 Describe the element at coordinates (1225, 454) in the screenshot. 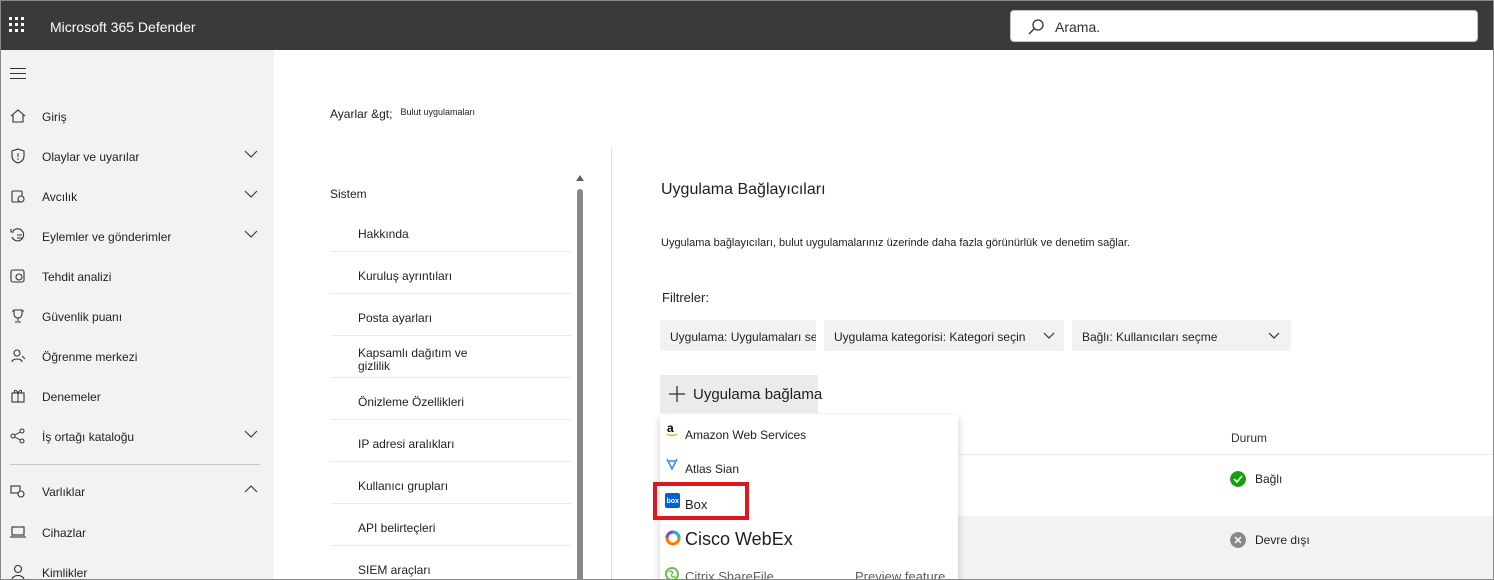

I see `table-row-divider` at that location.